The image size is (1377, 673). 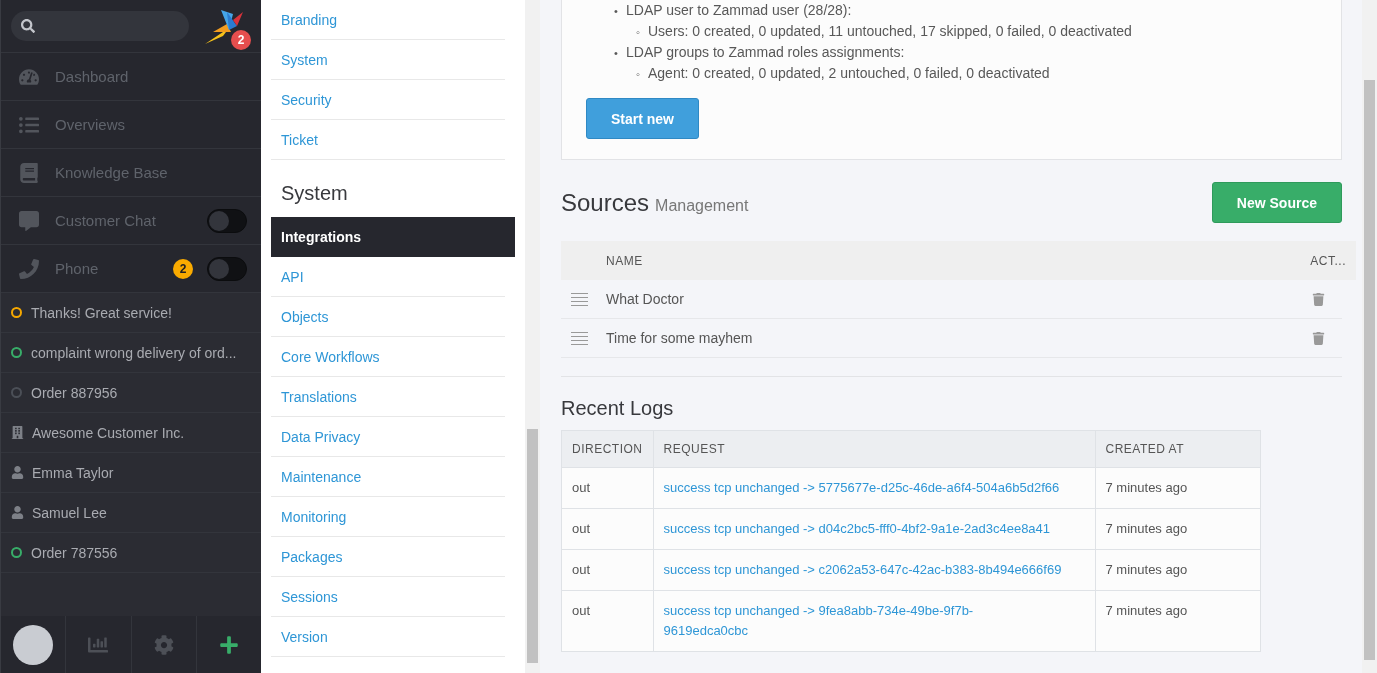 What do you see at coordinates (29, 76) in the screenshot?
I see `gauge-icon` at bounding box center [29, 76].